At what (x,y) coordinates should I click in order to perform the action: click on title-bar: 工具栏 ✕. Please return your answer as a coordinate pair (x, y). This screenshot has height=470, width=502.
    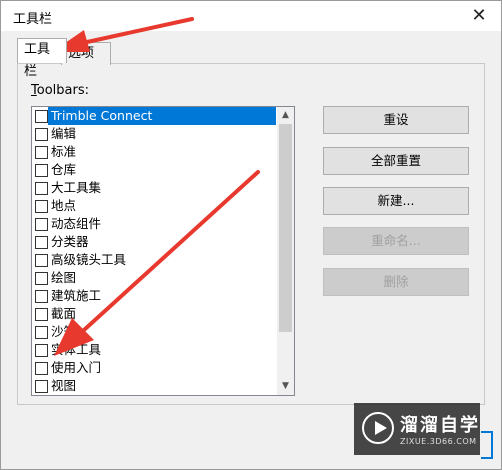
    Looking at the image, I should click on (251, 16).